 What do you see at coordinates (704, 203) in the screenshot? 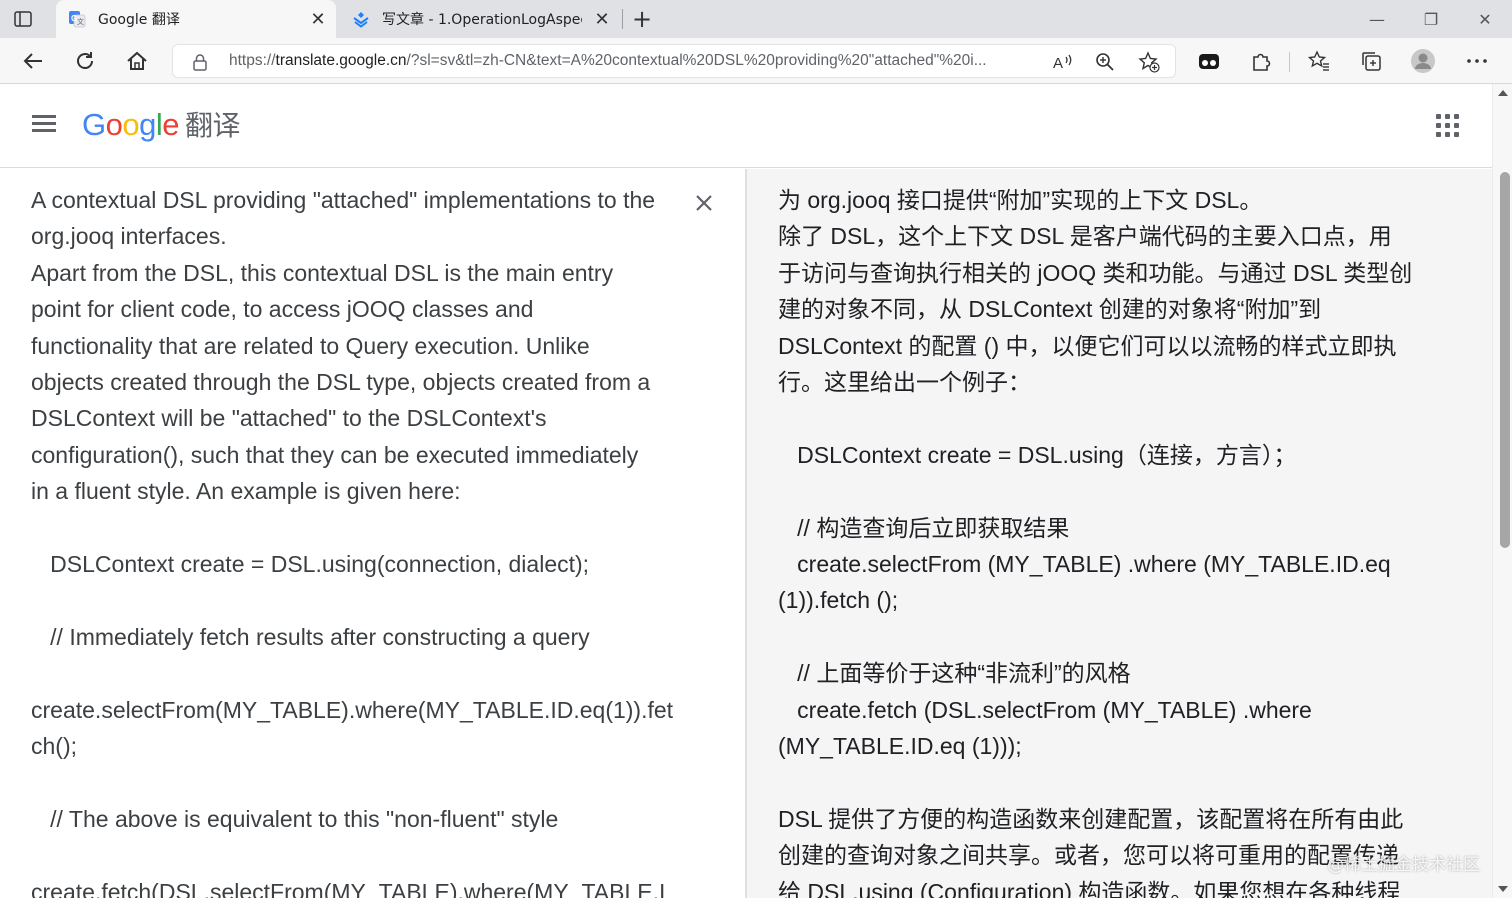
I see `clear-source-icon` at bounding box center [704, 203].